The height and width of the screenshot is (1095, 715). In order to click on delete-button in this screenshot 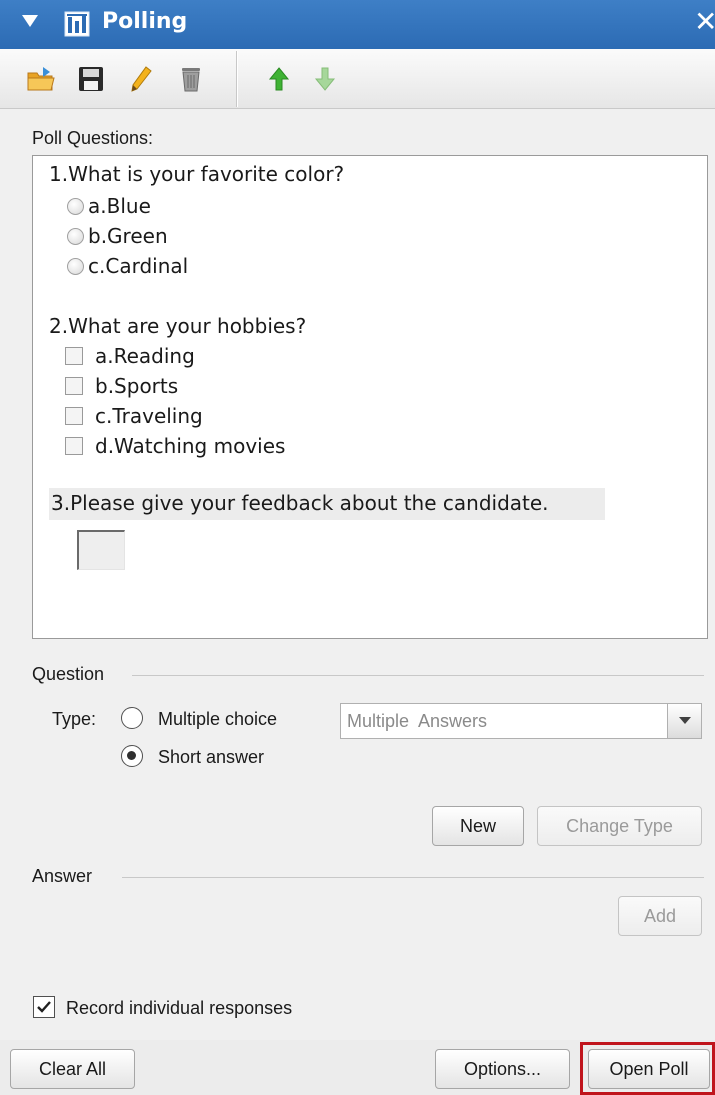, I will do `click(191, 79)`.